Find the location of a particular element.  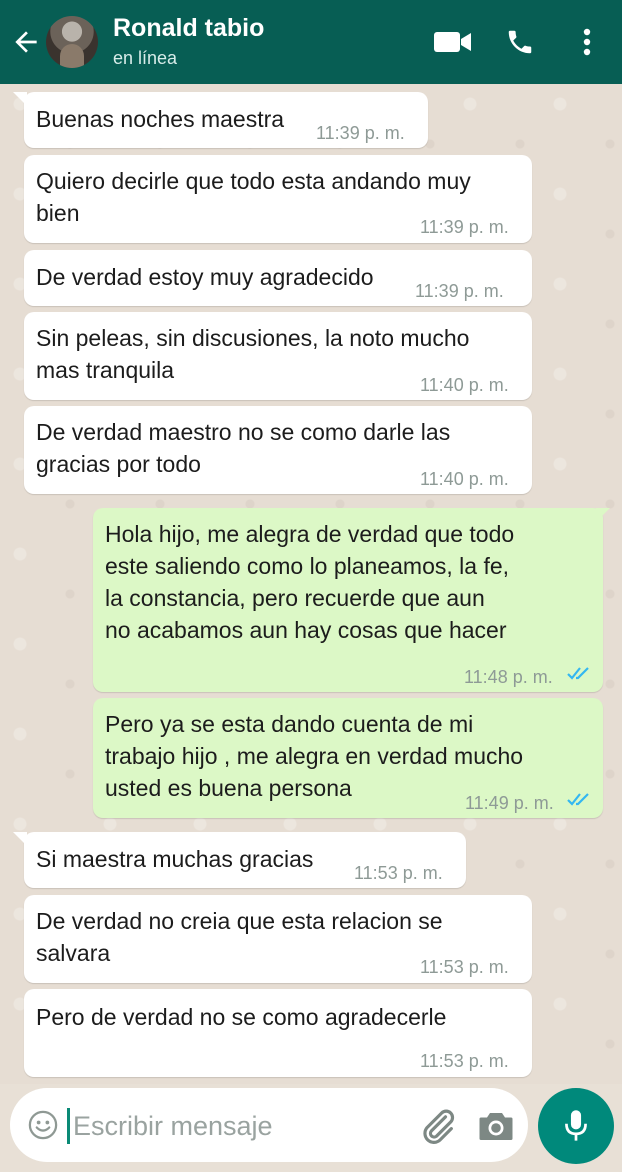

more-vertical-icon is located at coordinates (587, 42).